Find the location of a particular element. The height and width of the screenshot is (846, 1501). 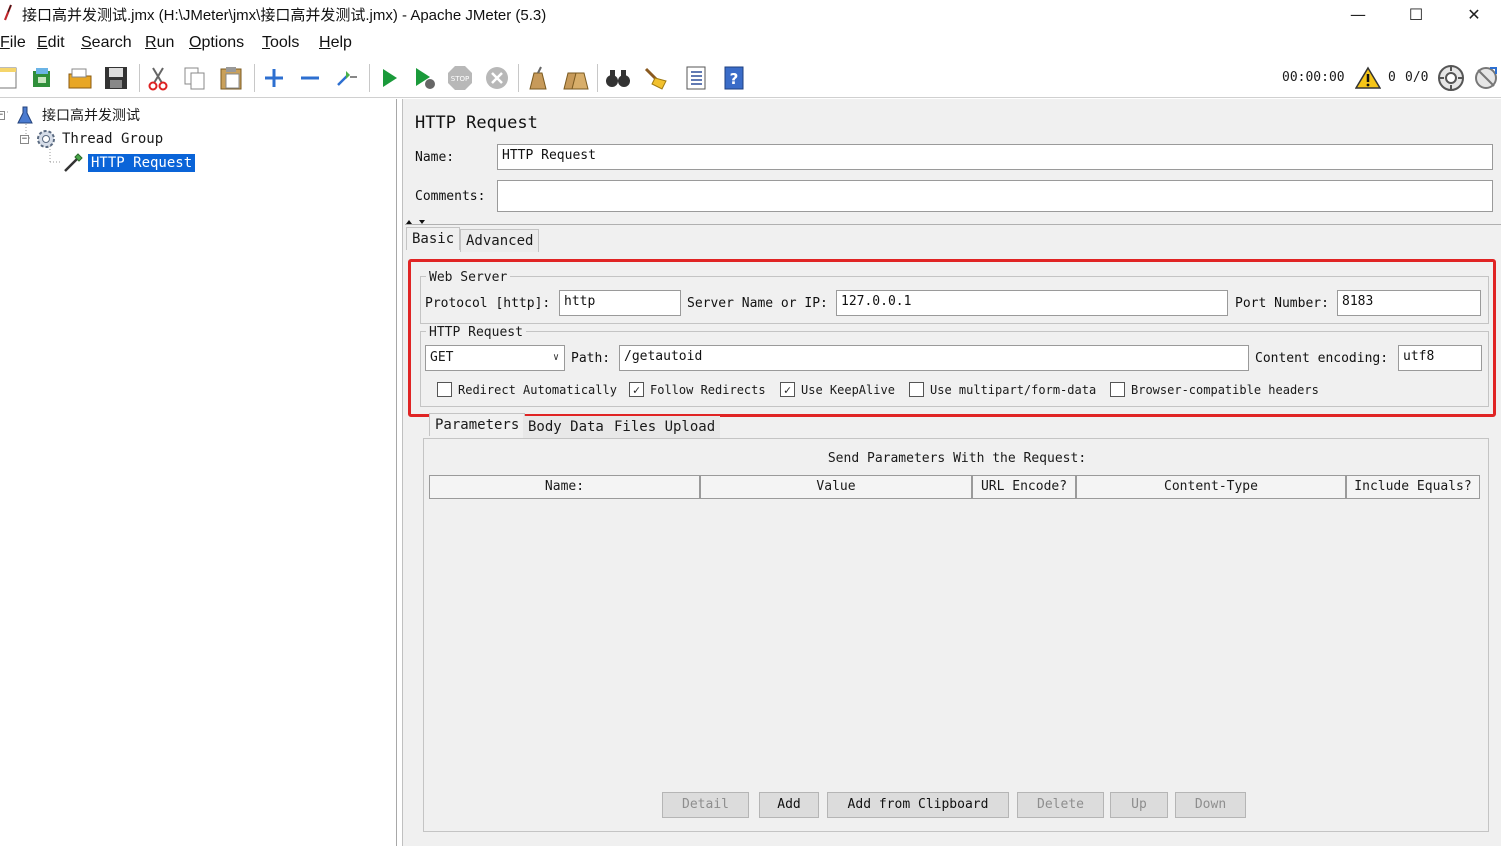

content-encoding-label: Content encoding: is located at coordinates (1322, 358).